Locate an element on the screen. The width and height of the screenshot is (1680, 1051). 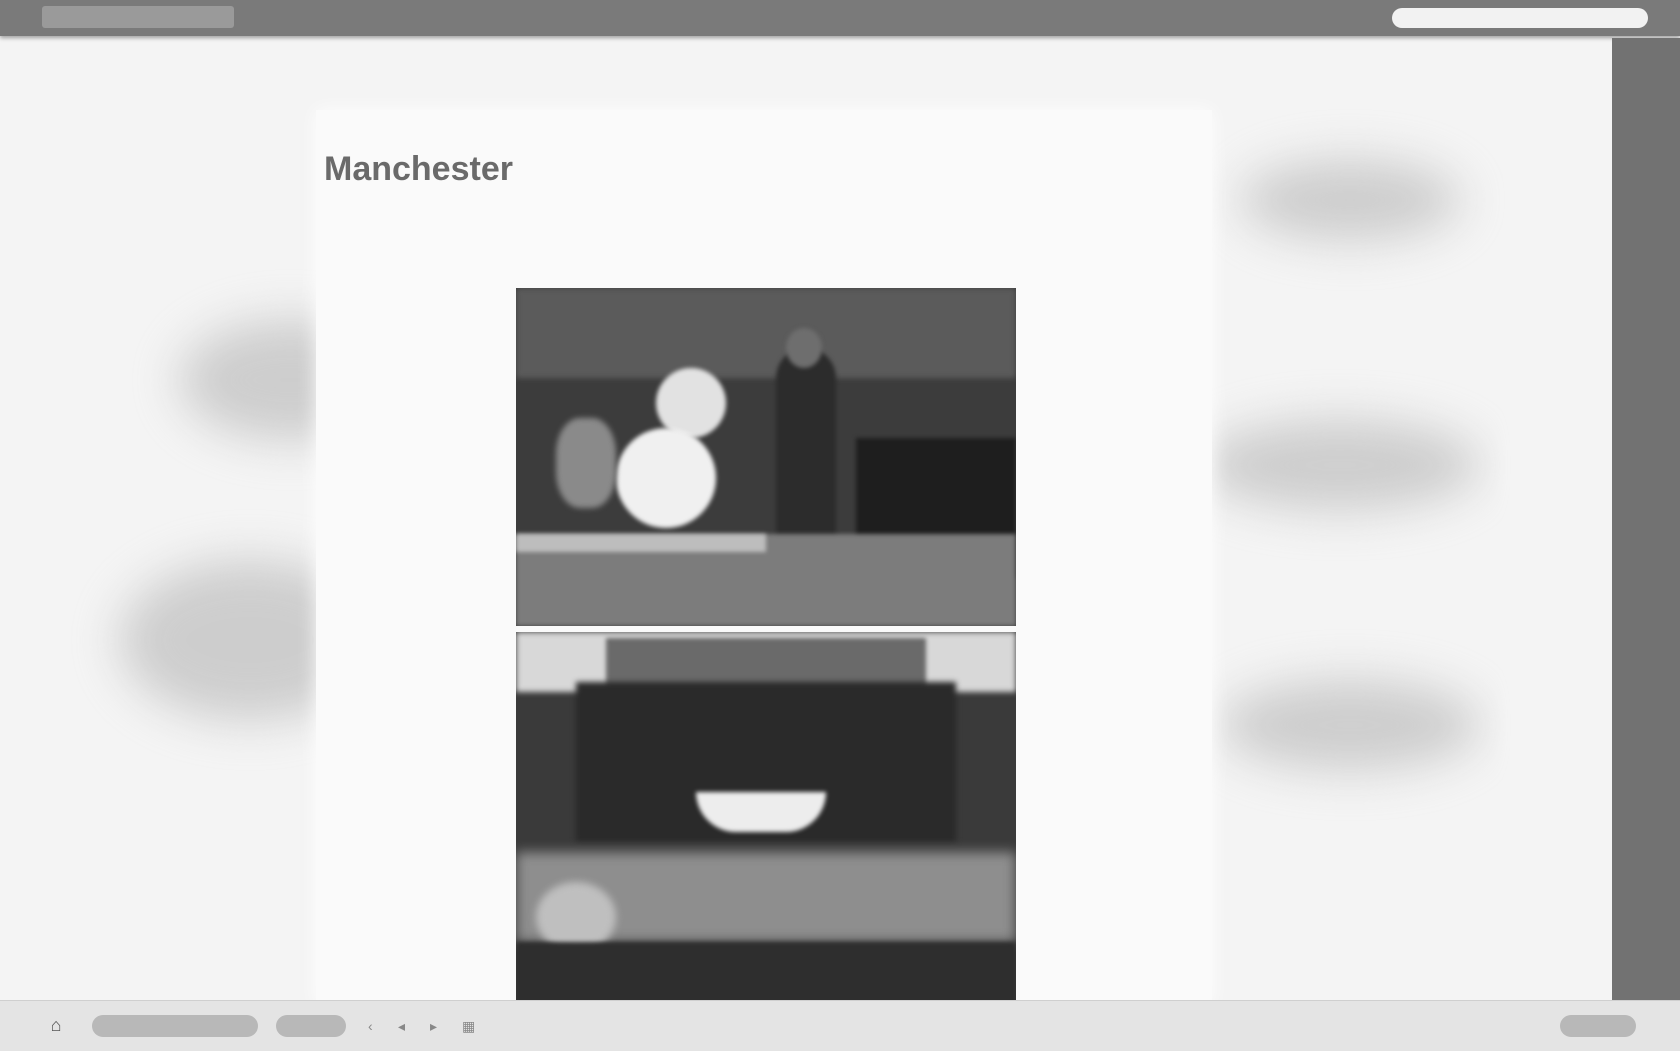
site-logo is located at coordinates (138, 17).